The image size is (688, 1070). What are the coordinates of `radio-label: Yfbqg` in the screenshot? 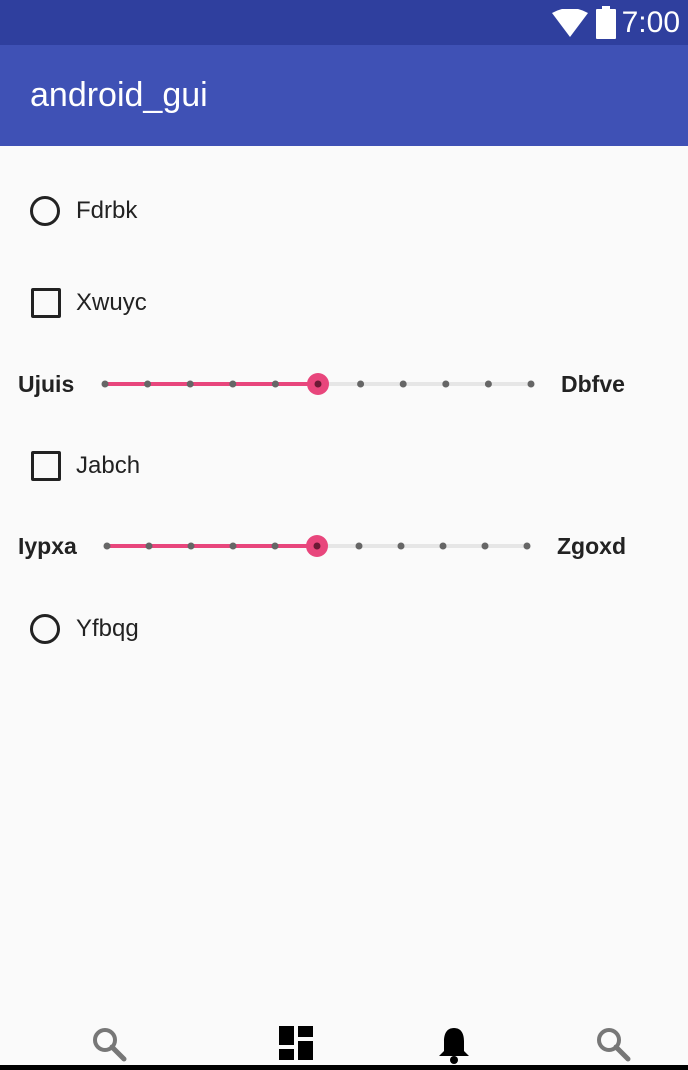 It's located at (107, 628).